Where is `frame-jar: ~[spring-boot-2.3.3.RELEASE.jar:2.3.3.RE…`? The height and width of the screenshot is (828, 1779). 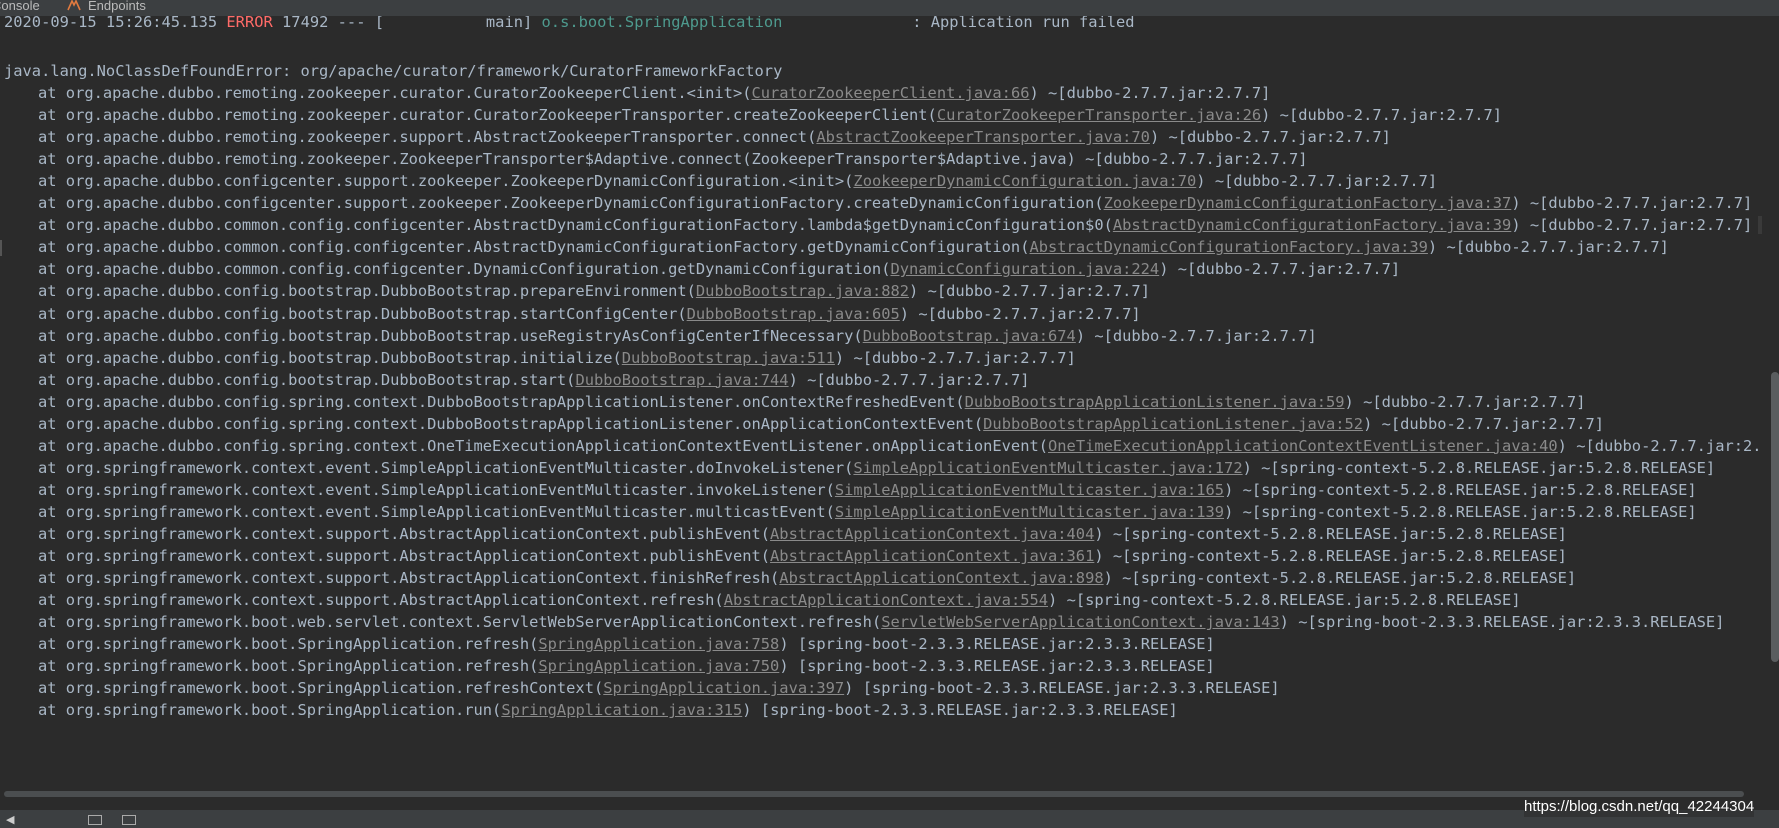
frame-jar: ~[spring-boot-2.3.3.RELEASE.jar:2.3.3.RE… is located at coordinates (1506, 622).